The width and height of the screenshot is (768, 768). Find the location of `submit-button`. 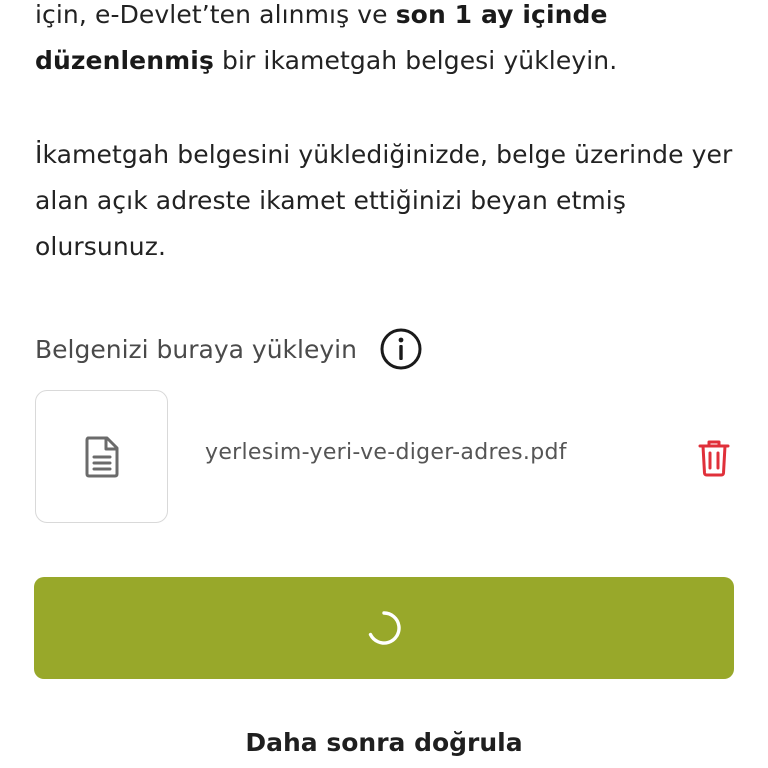

submit-button is located at coordinates (384, 628).